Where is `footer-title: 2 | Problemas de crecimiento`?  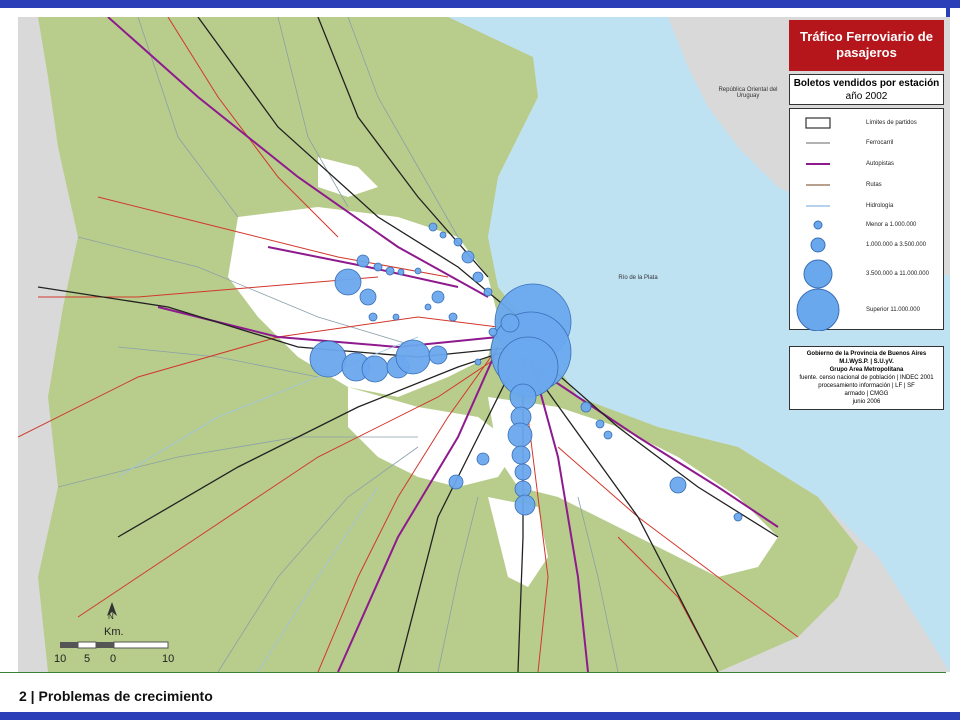
footer-title: 2 | Problemas de crecimiento is located at coordinates (116, 696).